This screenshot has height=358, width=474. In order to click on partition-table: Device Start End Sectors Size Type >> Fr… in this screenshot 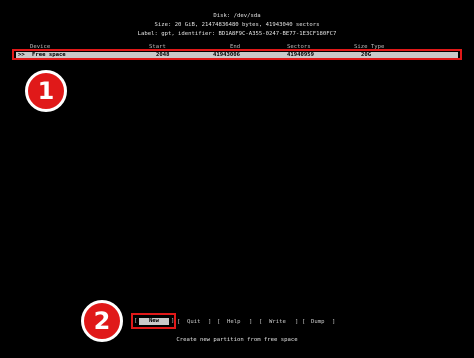, I will do `click(237, 52)`.